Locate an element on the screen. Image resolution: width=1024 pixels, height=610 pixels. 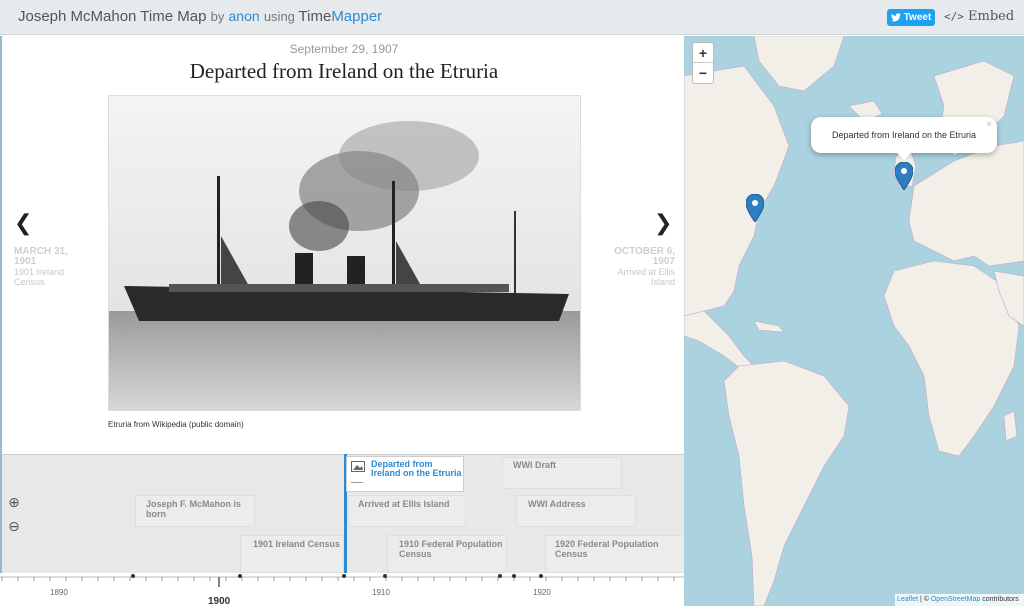
map-marker-icon-ellis-island is located at coordinates (755, 208).